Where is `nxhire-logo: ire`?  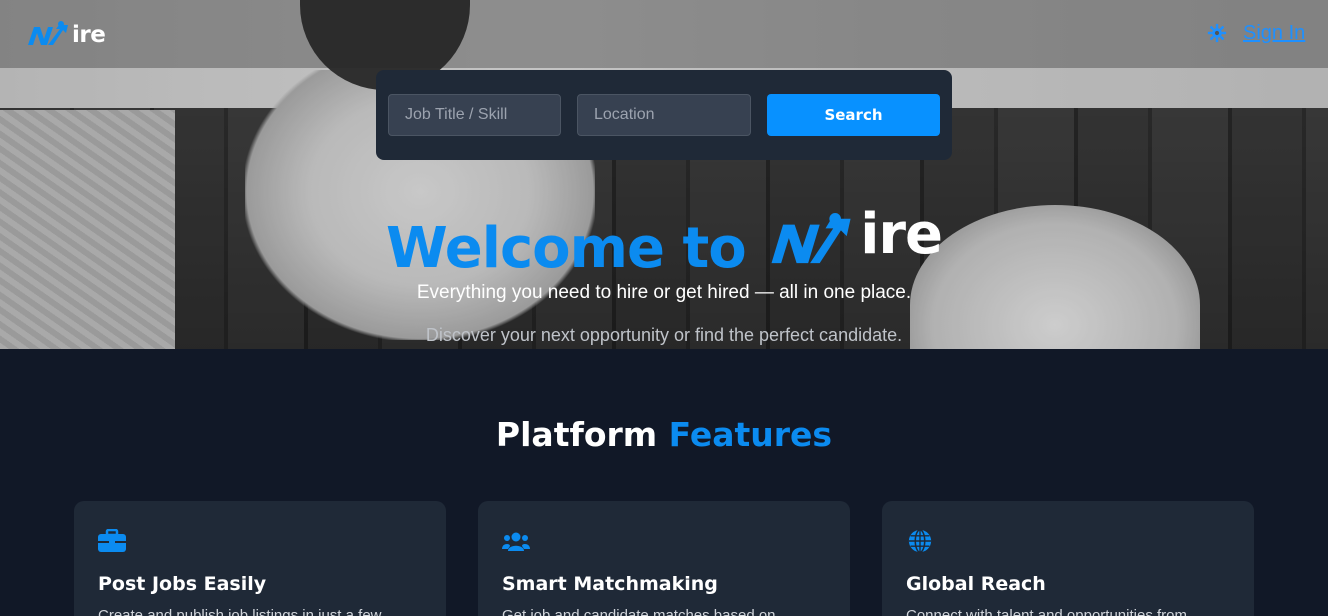 nxhire-logo: ire is located at coordinates (66, 35).